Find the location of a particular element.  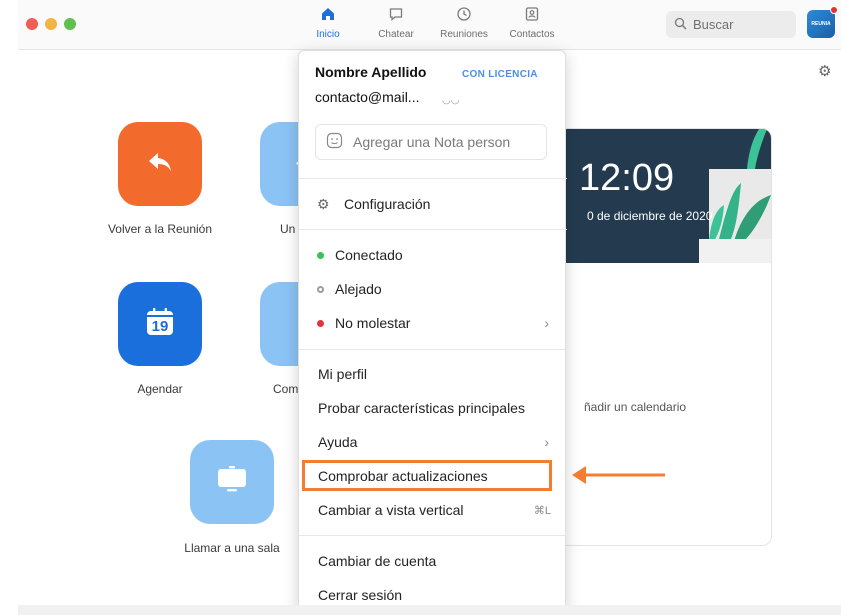

avatar: REUNIA is located at coordinates (821, 24).